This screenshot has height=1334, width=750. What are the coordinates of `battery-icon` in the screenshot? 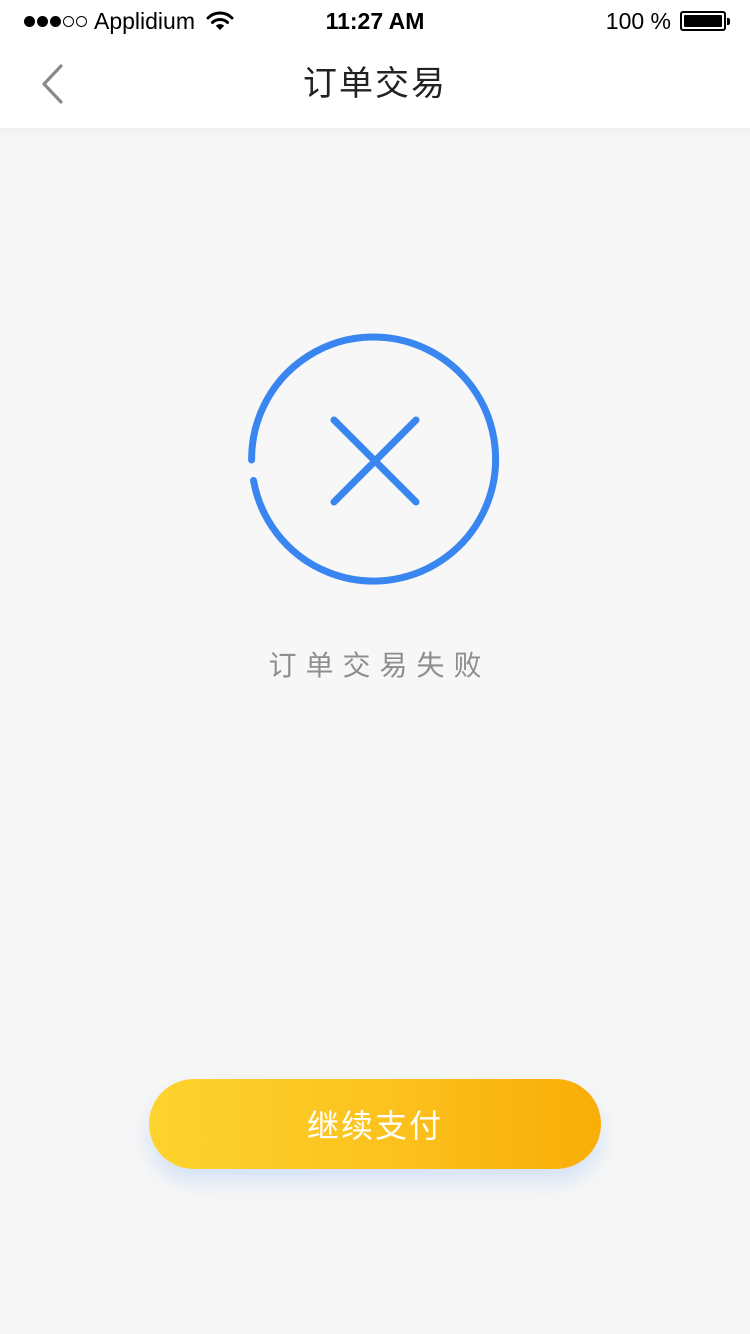 It's located at (705, 21).